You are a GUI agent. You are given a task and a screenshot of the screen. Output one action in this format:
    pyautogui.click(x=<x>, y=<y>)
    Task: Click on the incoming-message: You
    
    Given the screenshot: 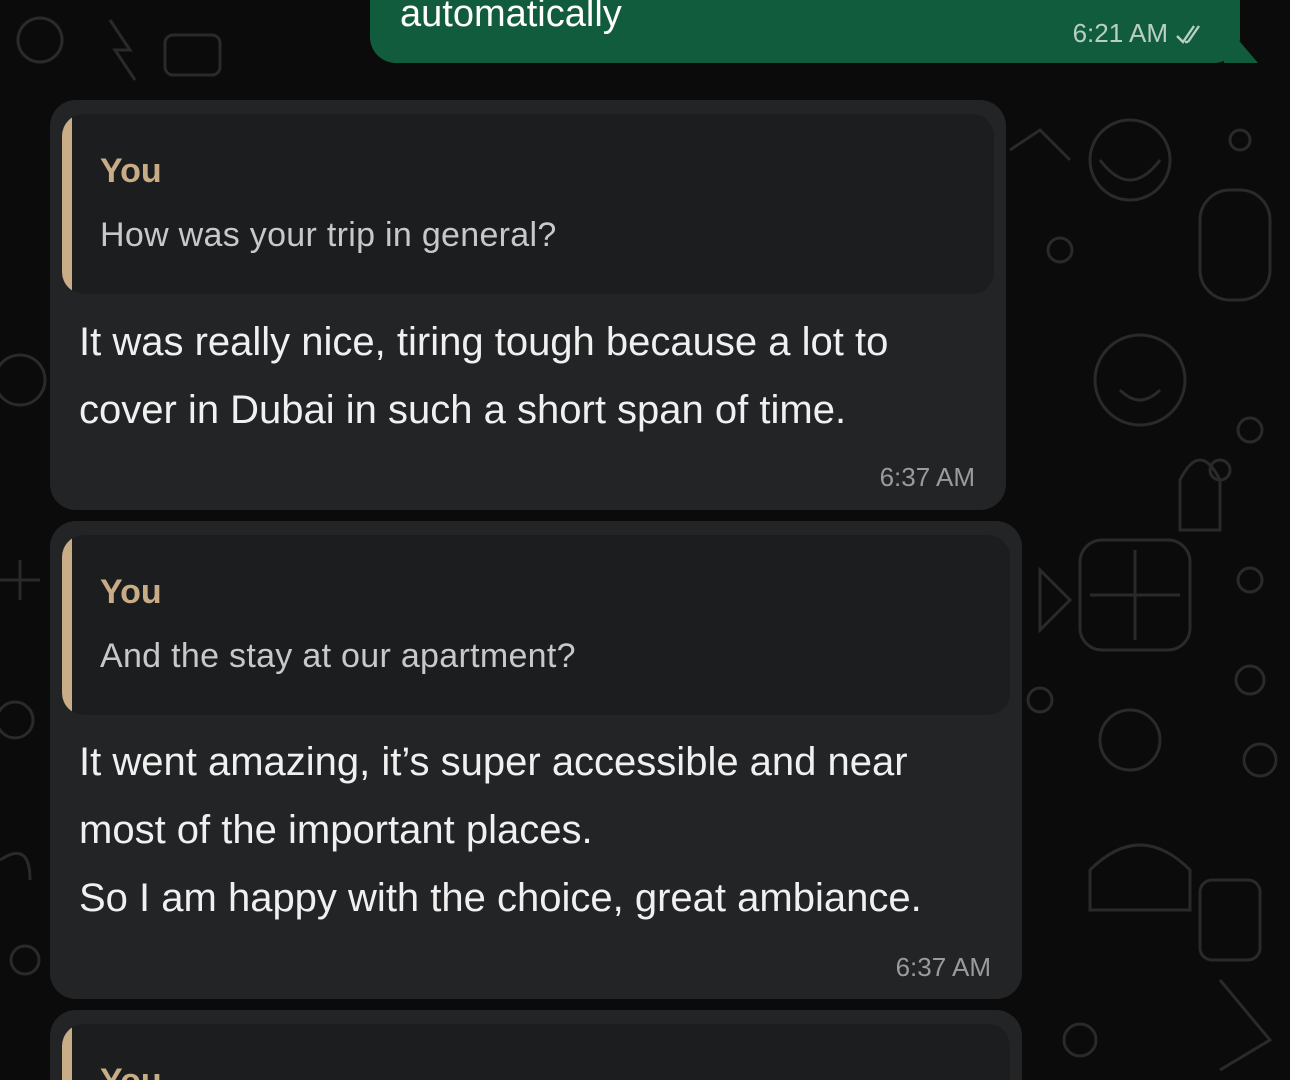 What is the action you would take?
    pyautogui.click(x=536, y=1045)
    